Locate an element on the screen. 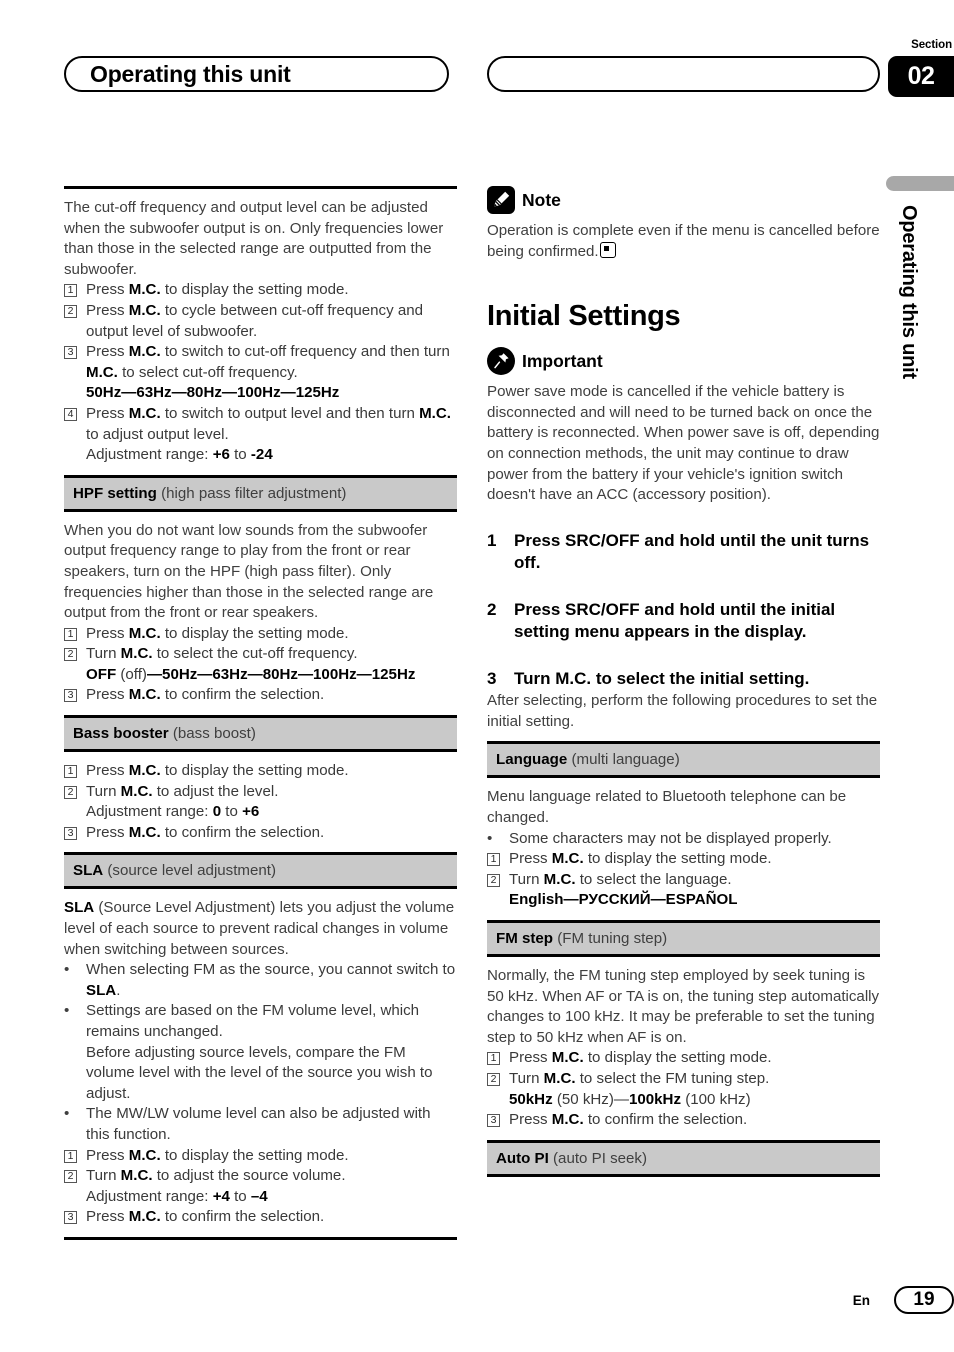 The width and height of the screenshot is (954, 1352). step-text: Turn M.C. to adjust the level. is located at coordinates (182, 791).